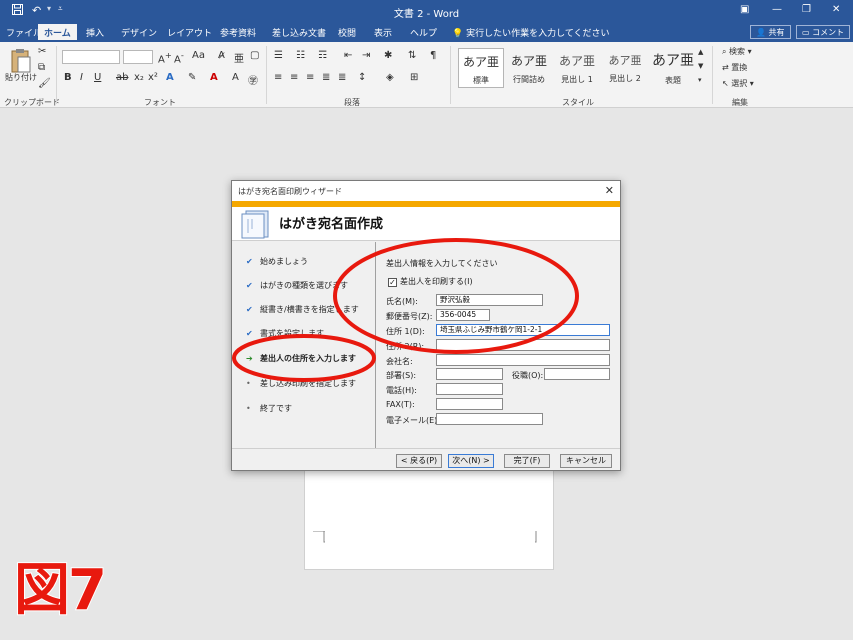  Describe the element at coordinates (122, 77) in the screenshot. I see `strikethrough-icon: ab` at that location.